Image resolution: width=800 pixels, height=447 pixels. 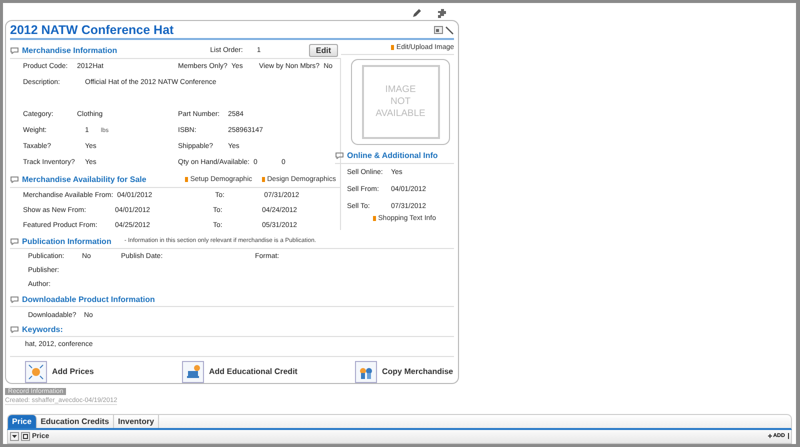 What do you see at coordinates (401, 114) in the screenshot?
I see `placeholder-text: AVAILABLE` at bounding box center [401, 114].